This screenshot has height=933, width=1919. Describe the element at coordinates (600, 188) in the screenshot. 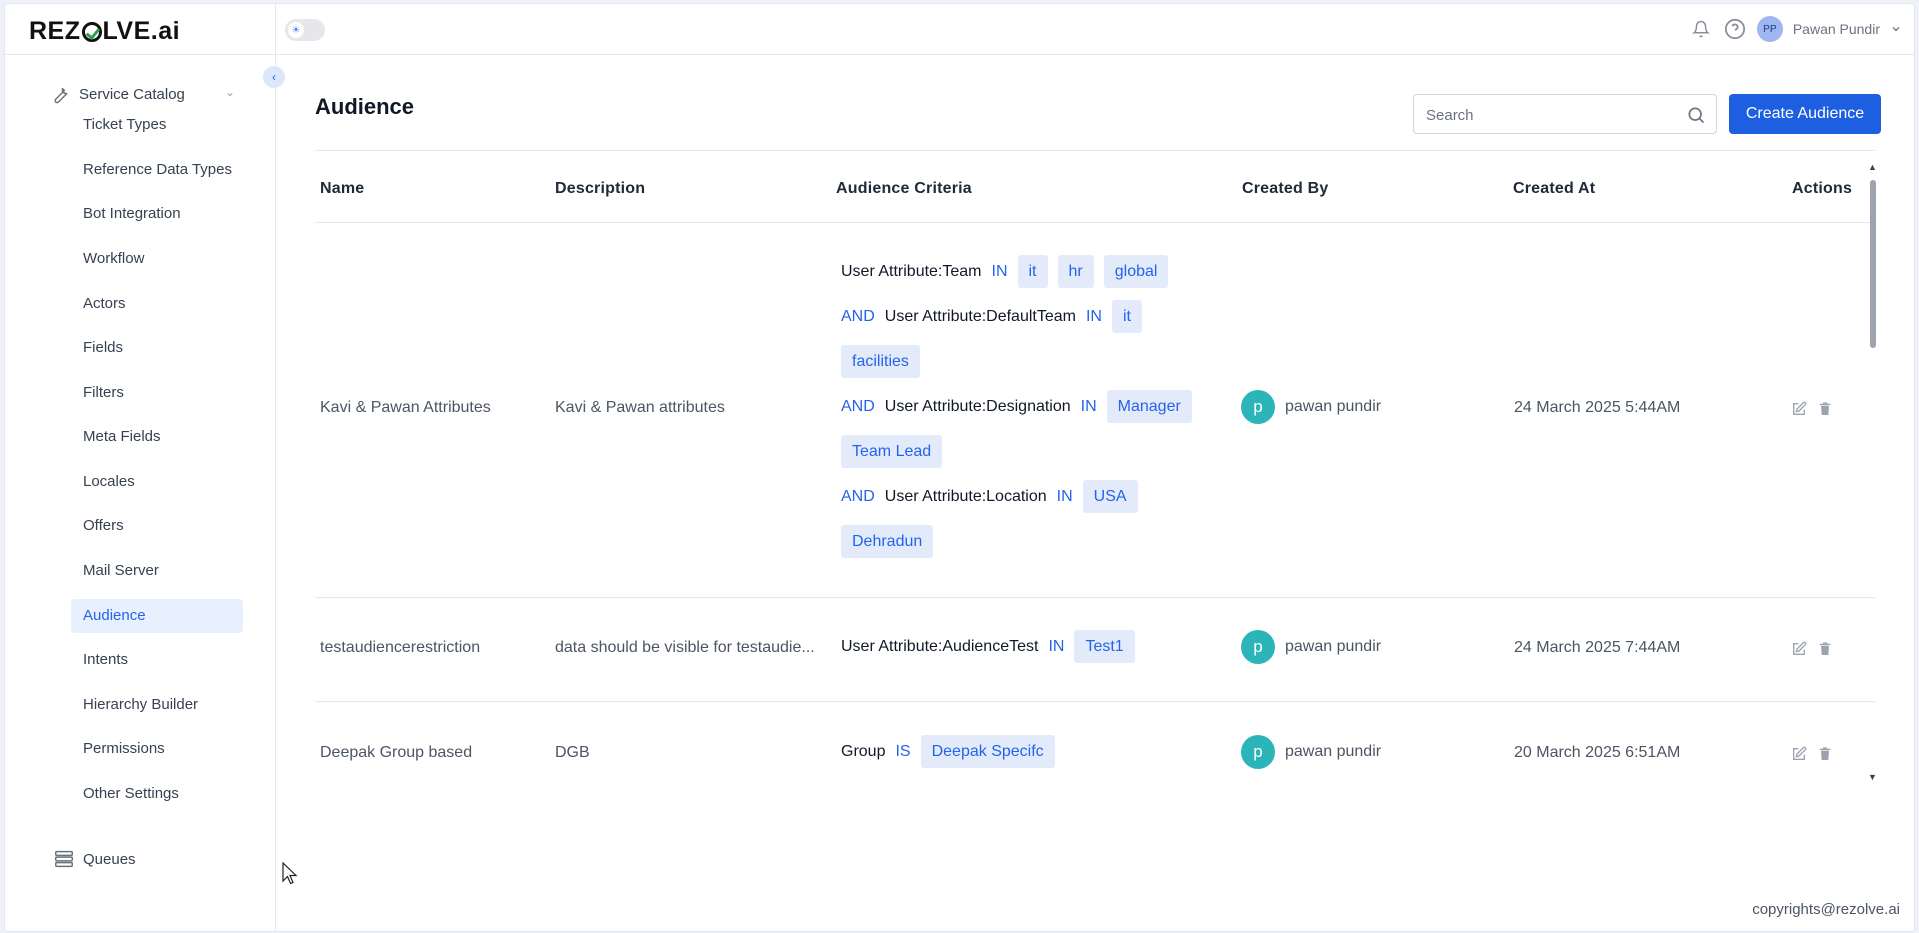

I see `column-header-description: Description` at that location.